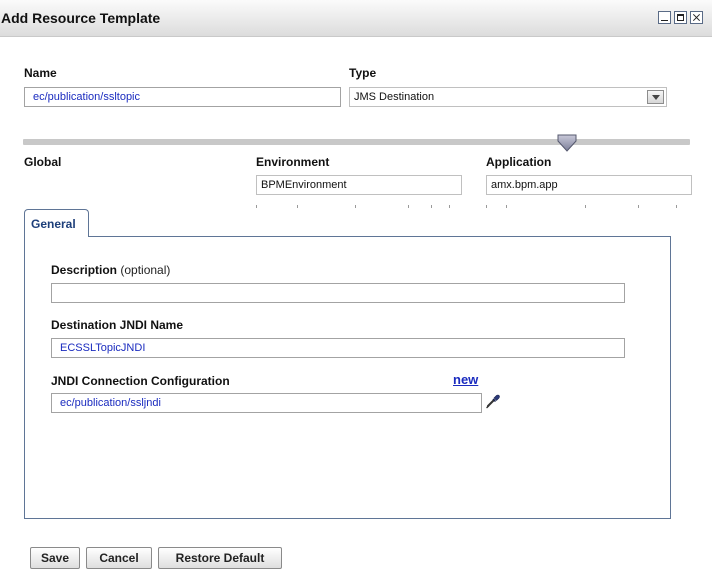 Image resolution: width=712 pixels, height=581 pixels. What do you see at coordinates (182, 97) in the screenshot?
I see `name-field: ec/publication/ssltopic` at bounding box center [182, 97].